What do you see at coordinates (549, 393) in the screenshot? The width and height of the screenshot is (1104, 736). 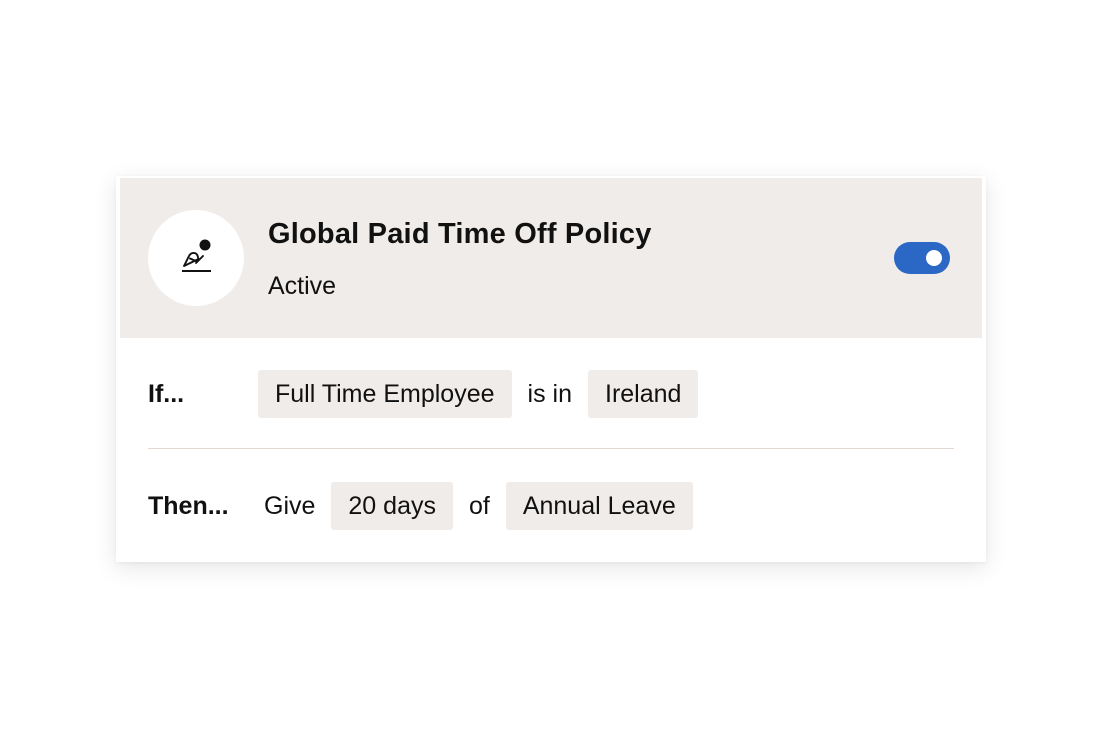 I see `condition-operator: is in` at bounding box center [549, 393].